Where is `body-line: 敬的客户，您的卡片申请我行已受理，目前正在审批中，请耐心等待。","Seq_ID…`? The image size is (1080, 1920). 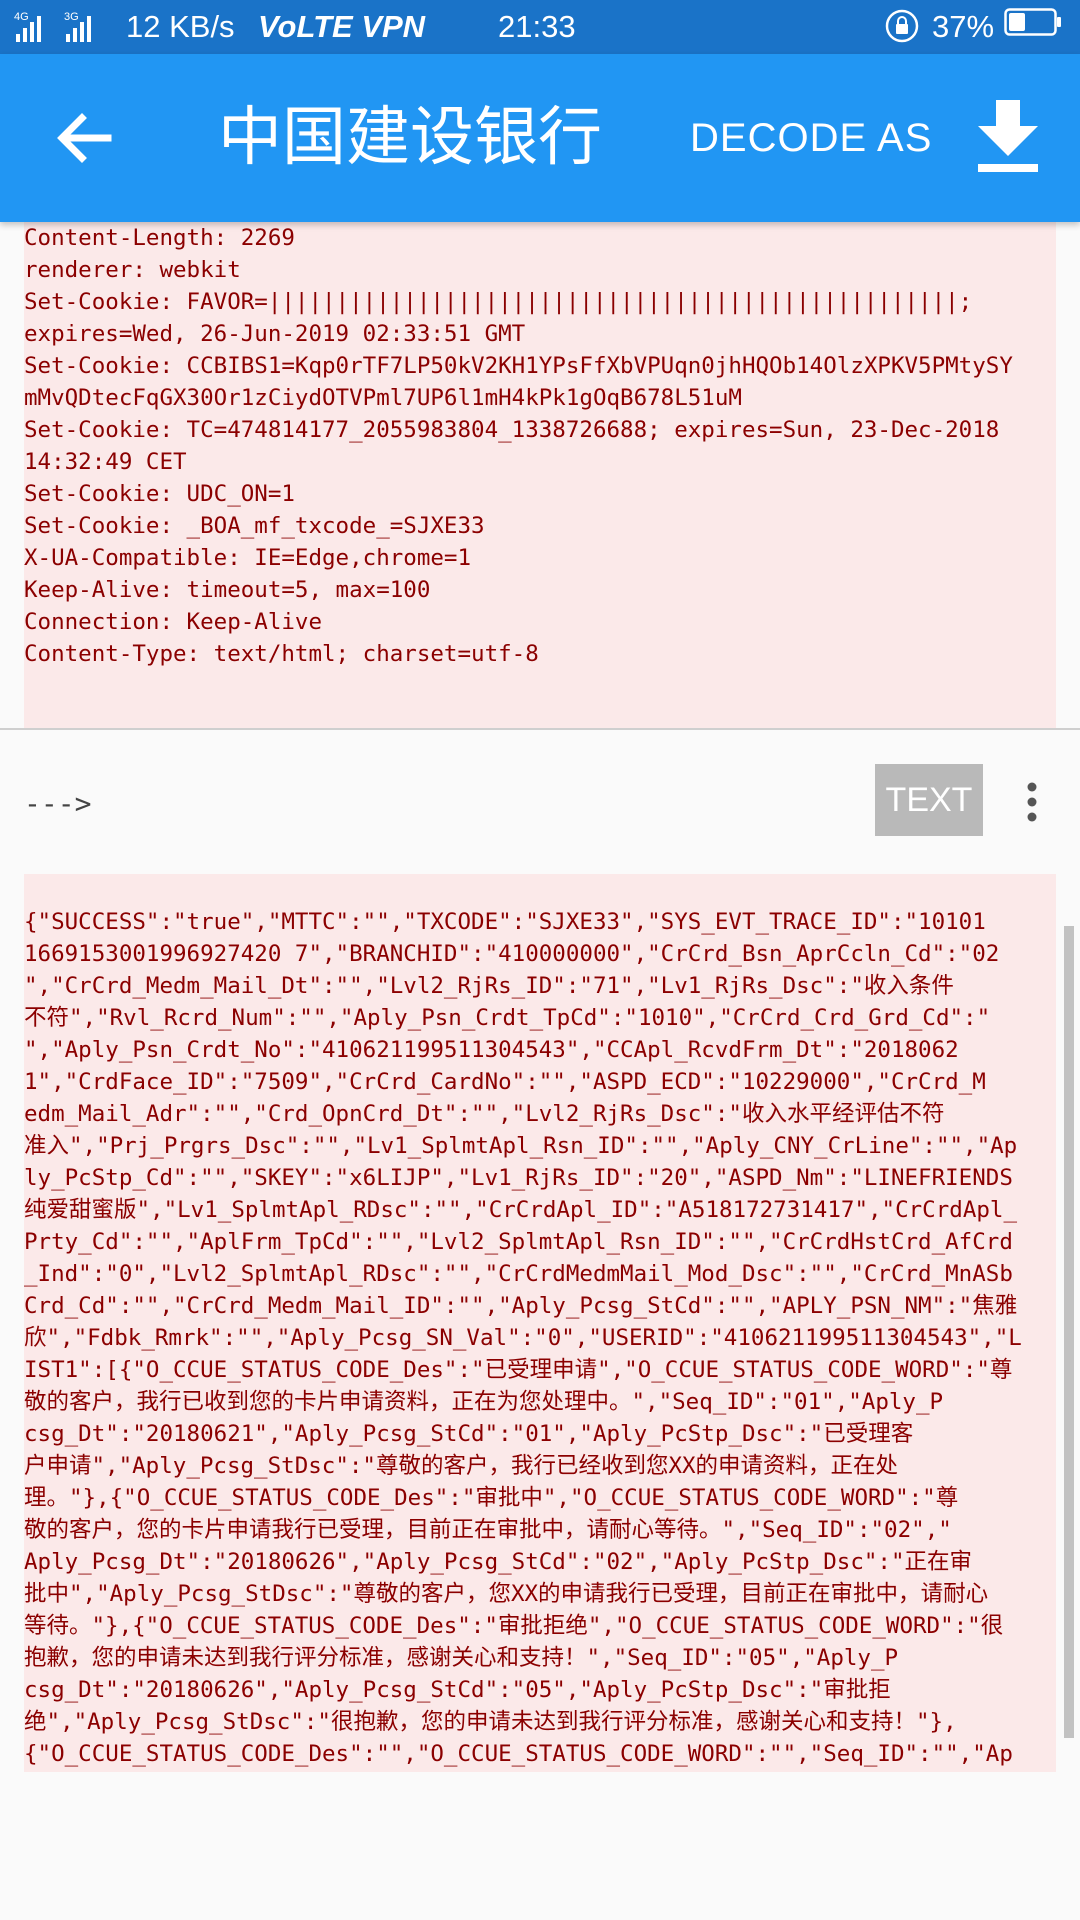 body-line: 敬的客户，您的卡片申请我行已受理，目前正在审批中，请耐心等待。","Seq_ID… is located at coordinates (488, 1530).